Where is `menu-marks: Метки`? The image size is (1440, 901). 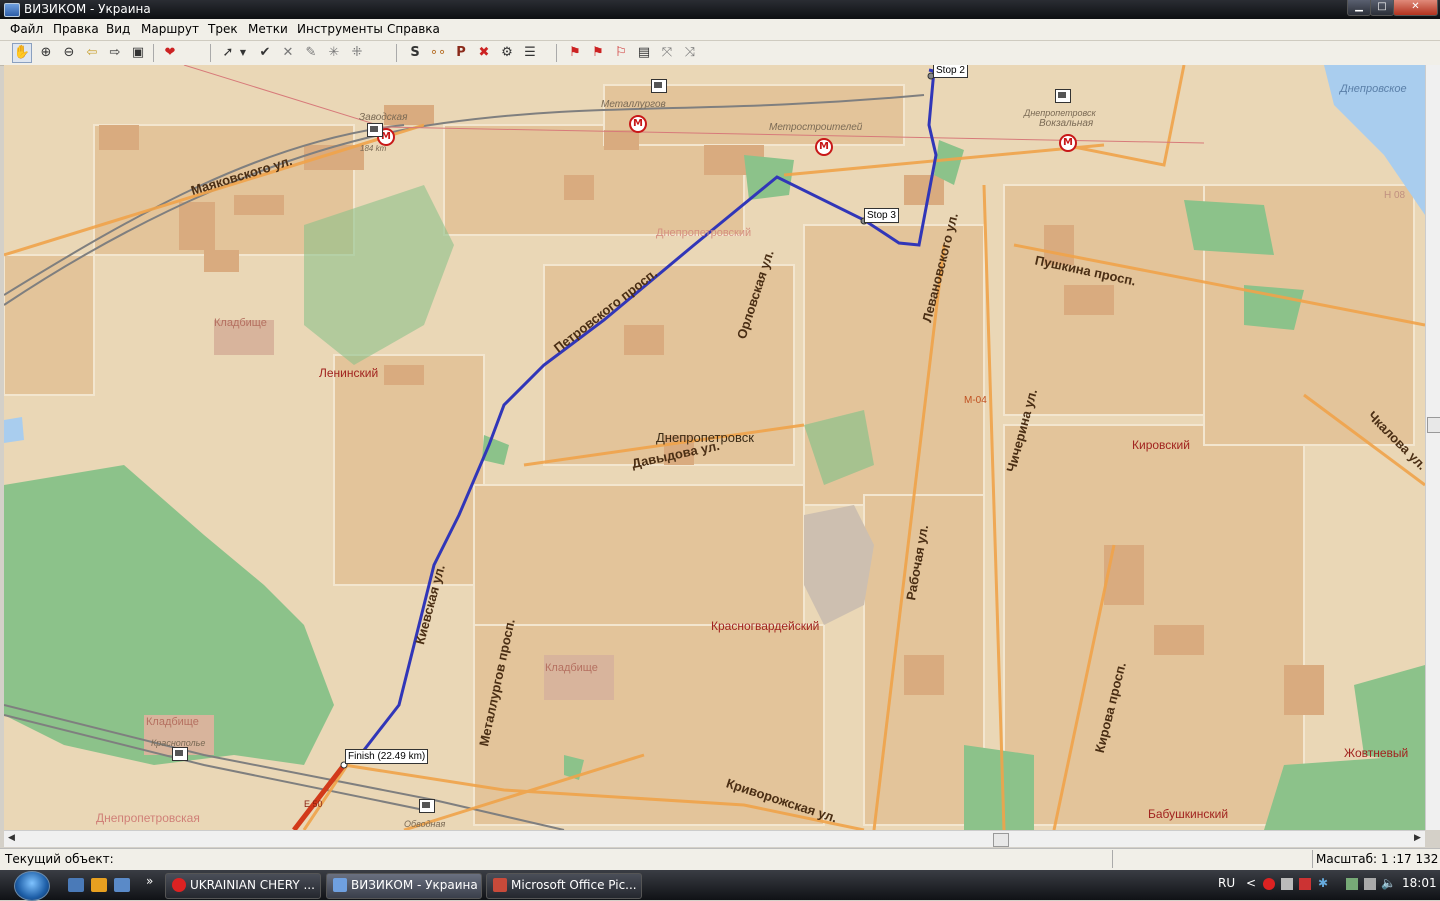
menu-marks: Метки is located at coordinates (268, 29).